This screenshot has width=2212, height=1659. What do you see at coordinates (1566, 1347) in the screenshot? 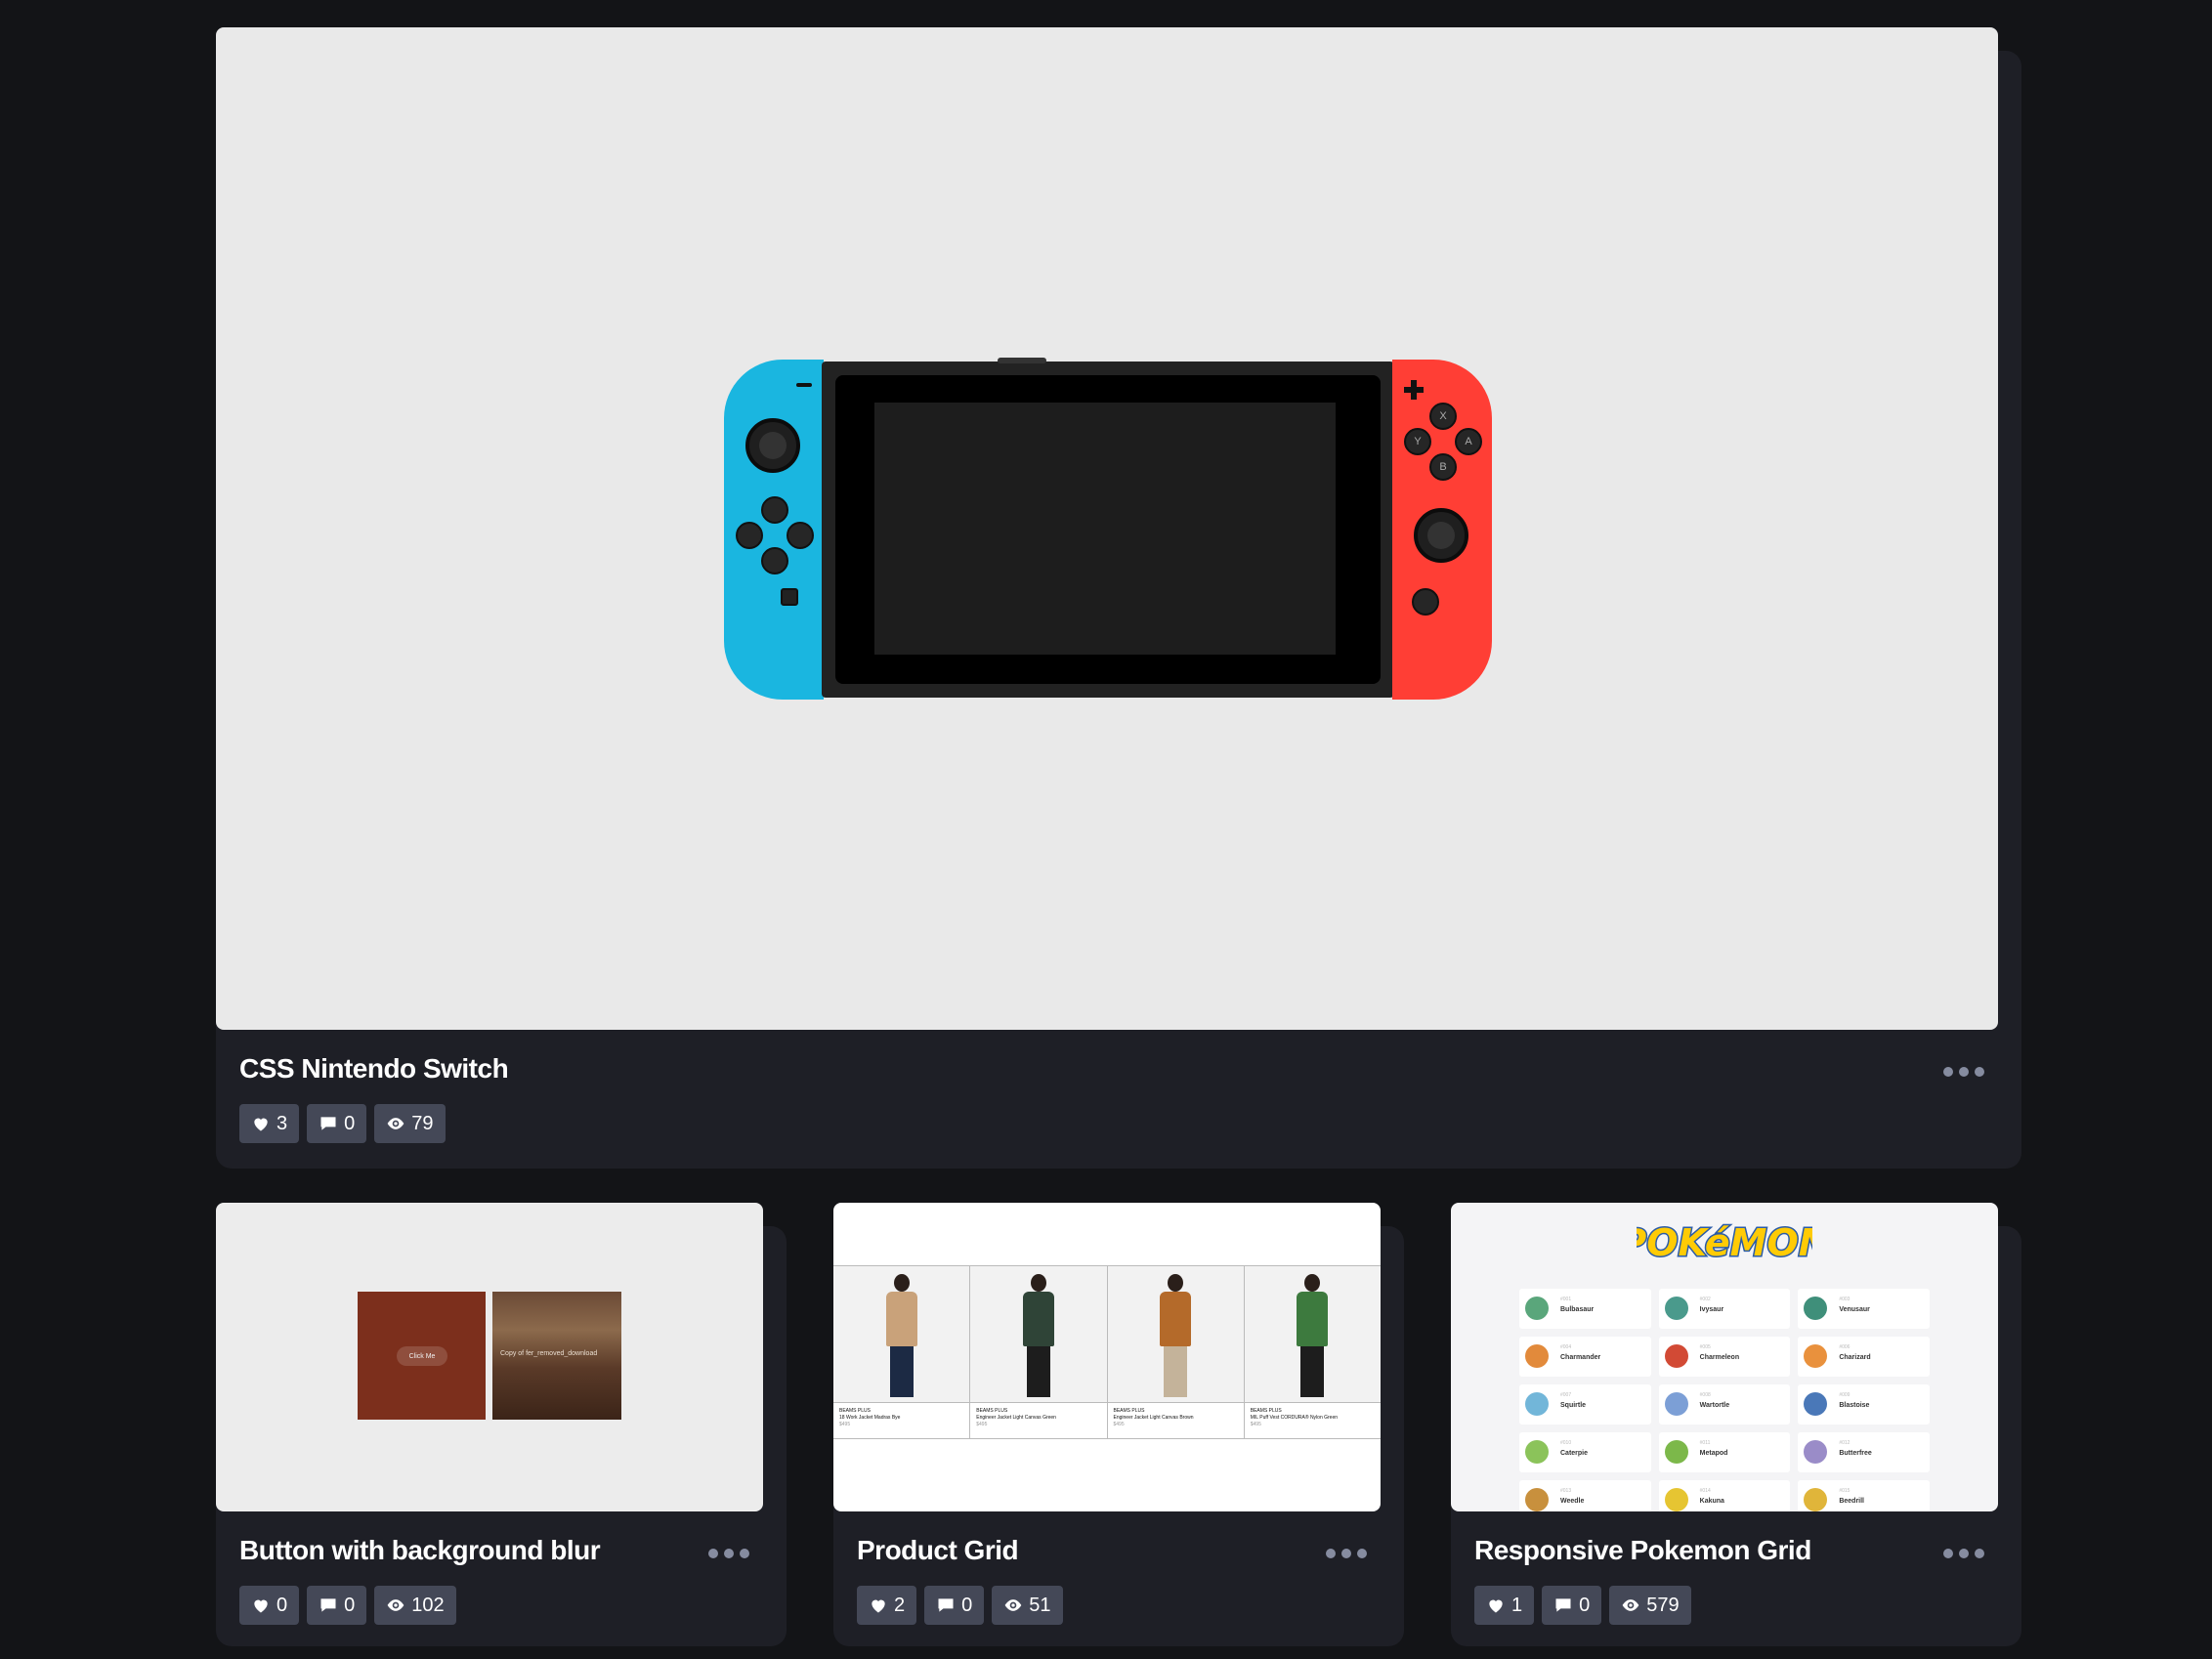
I see `pokemon-number: #004` at bounding box center [1566, 1347].